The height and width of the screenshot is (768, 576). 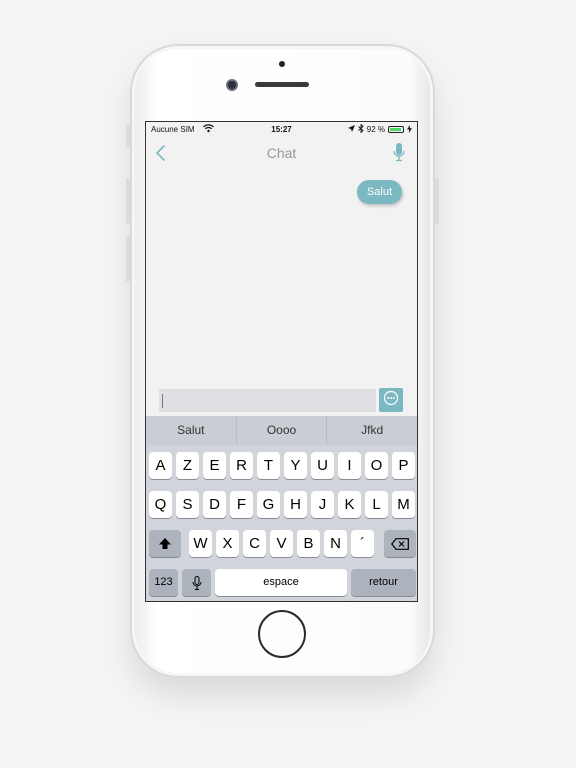 I want to click on key-acute: ´, so click(x=362, y=543).